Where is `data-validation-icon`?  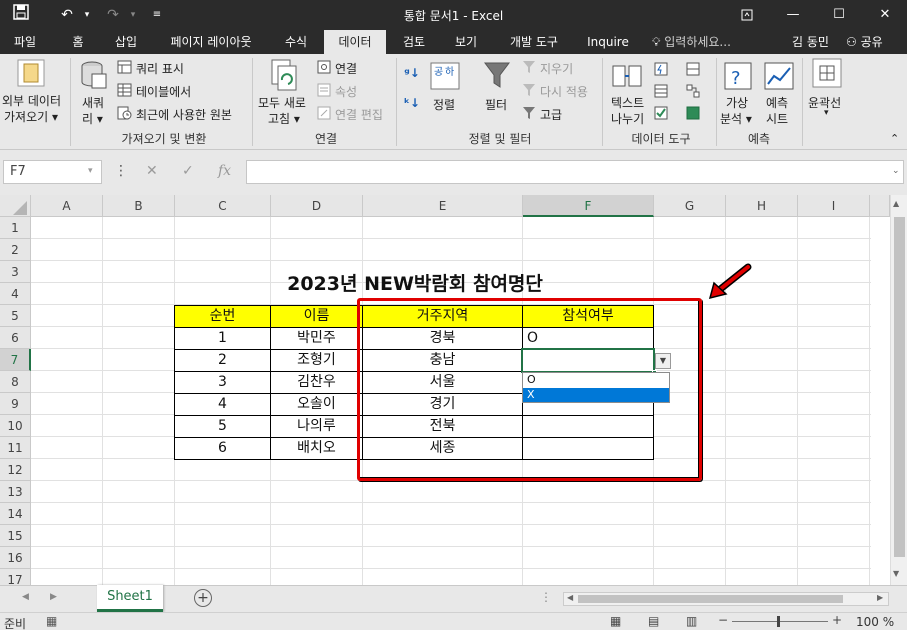 data-validation-icon is located at coordinates (661, 113).